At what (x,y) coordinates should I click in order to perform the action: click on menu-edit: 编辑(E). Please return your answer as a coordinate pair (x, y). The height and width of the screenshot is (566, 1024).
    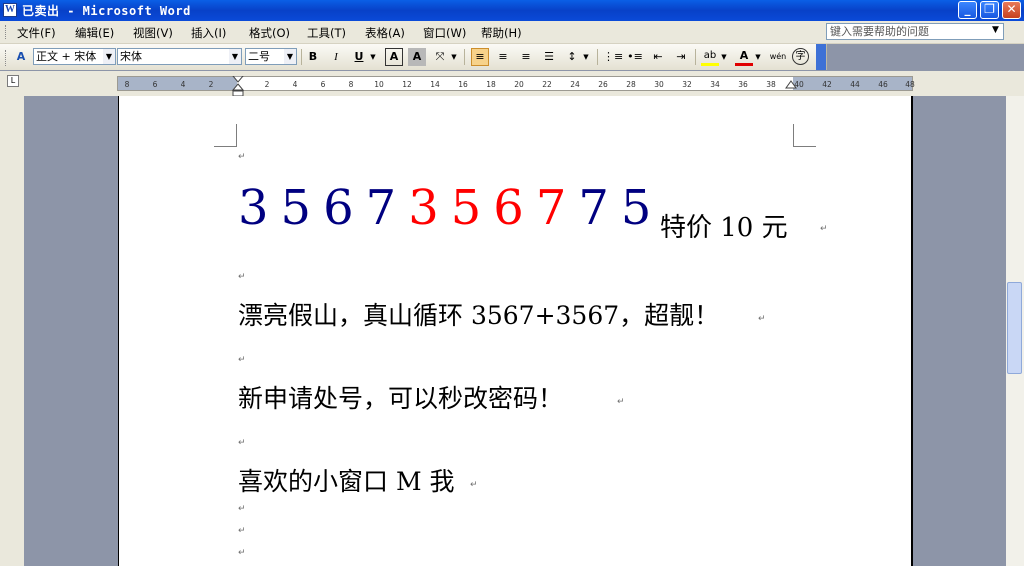
    Looking at the image, I should click on (94, 33).